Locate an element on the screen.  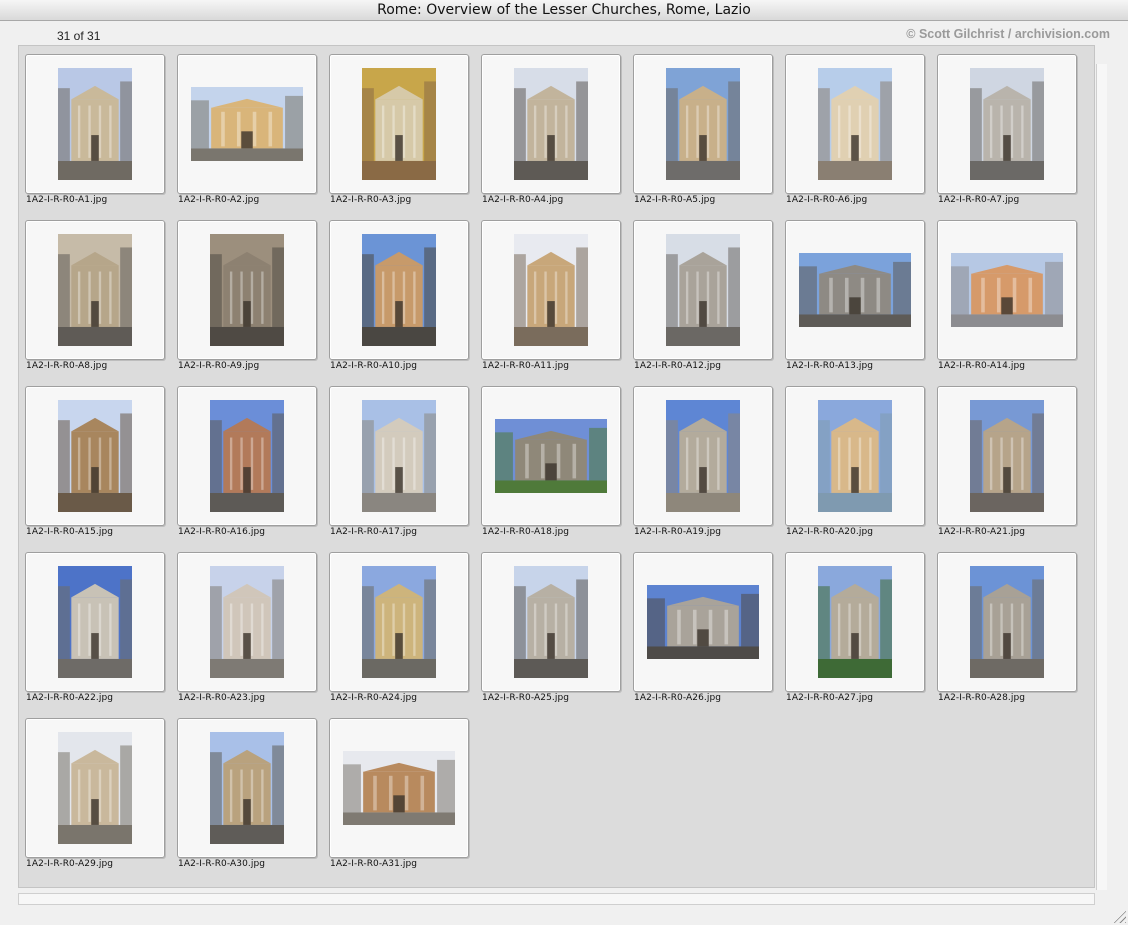
thumbnail-item: 1A2-I-R-R0-A6.jpg is located at coordinates (855, 134).